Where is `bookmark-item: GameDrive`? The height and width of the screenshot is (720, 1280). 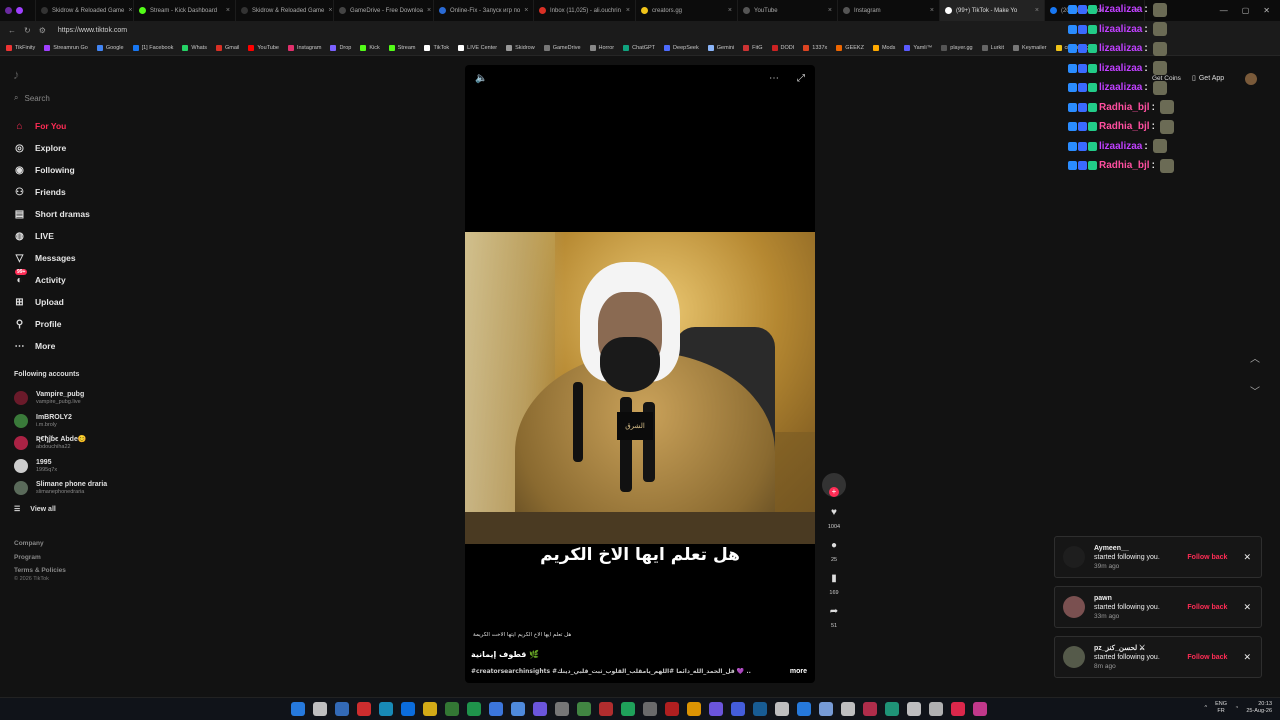
bookmark-item: GameDrive is located at coordinates (562, 47).